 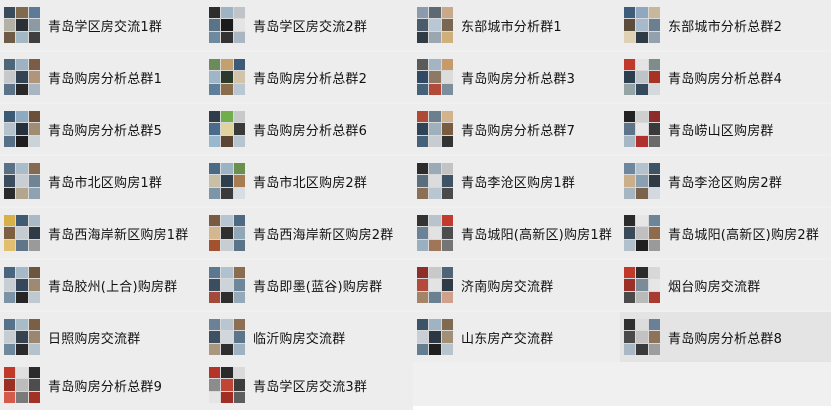 I want to click on group-chat-item: 青岛购房分析总群3, so click(x=516, y=77).